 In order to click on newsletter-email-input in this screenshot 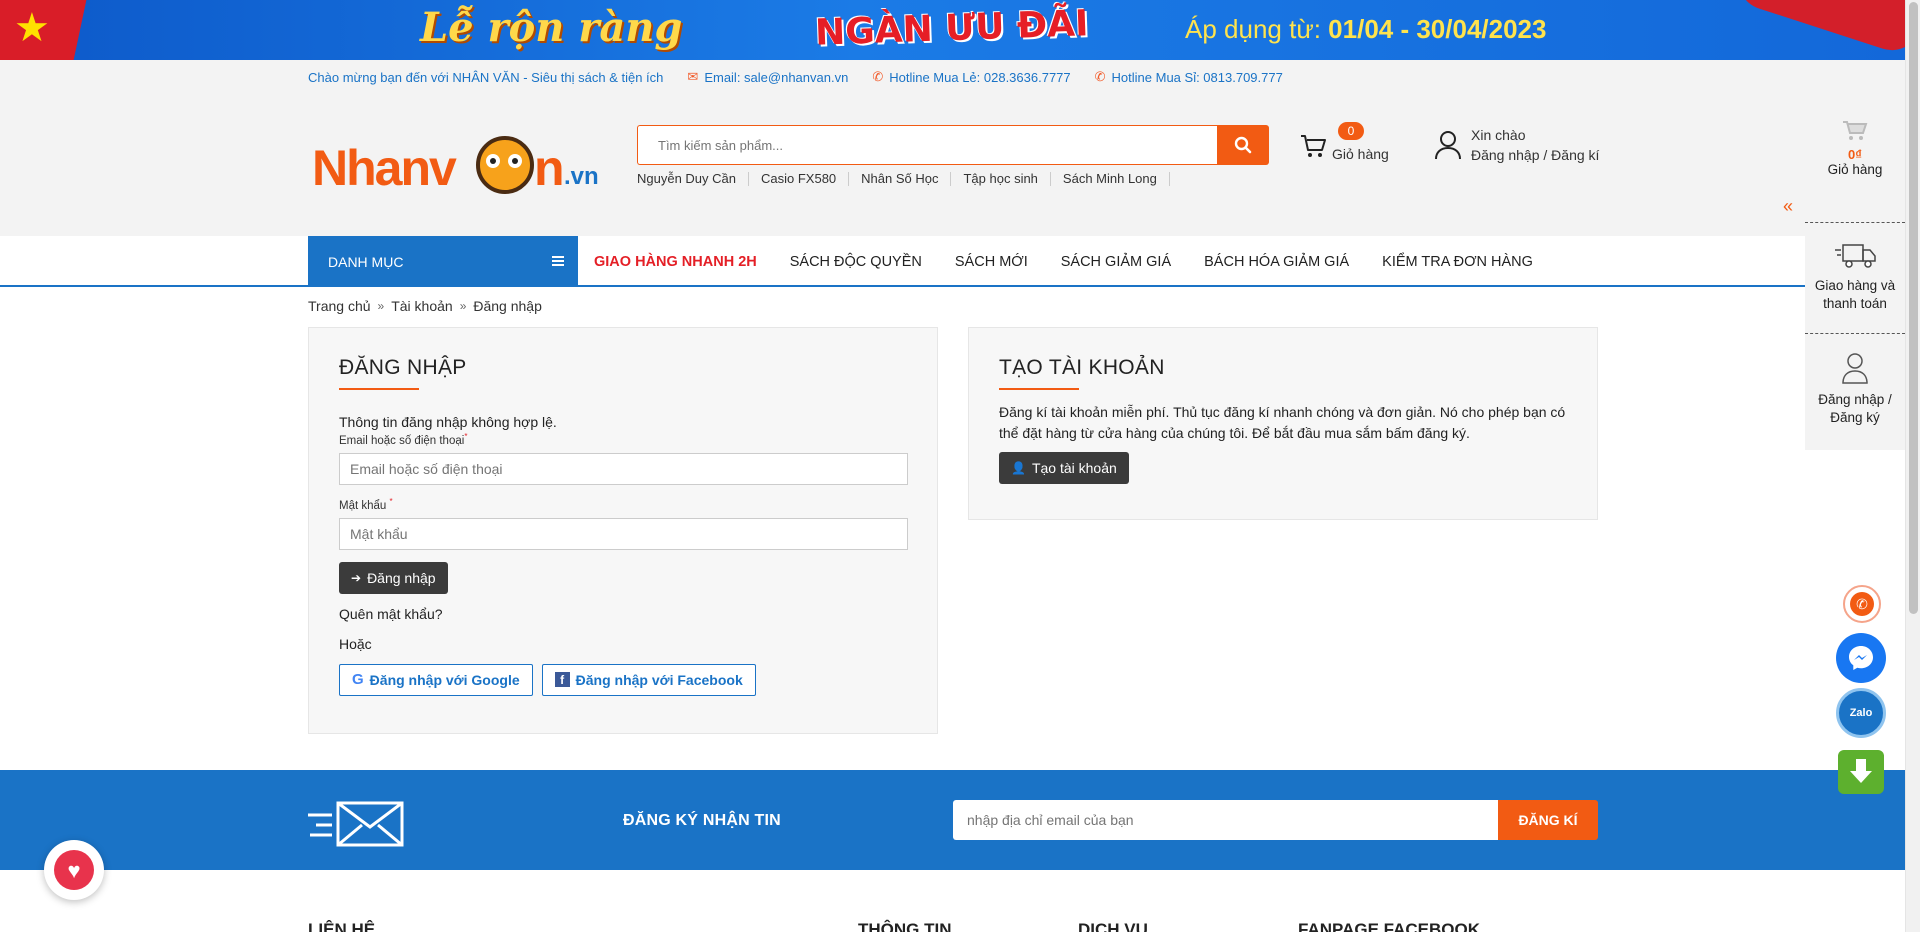, I will do `click(1225, 820)`.